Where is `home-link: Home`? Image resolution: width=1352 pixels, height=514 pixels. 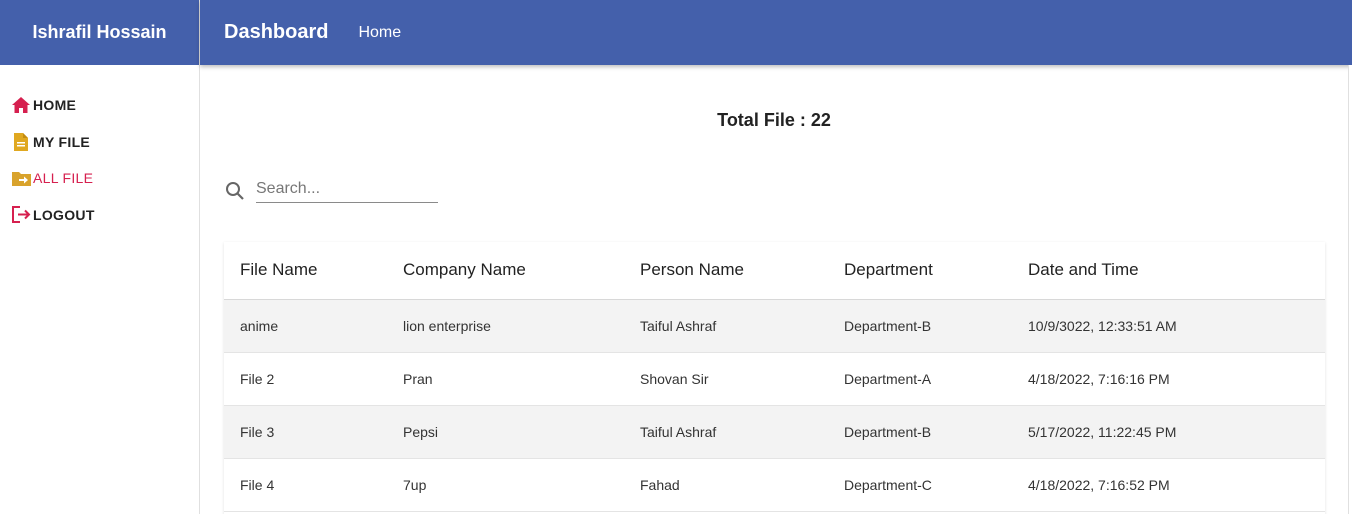
home-link: Home is located at coordinates (379, 33).